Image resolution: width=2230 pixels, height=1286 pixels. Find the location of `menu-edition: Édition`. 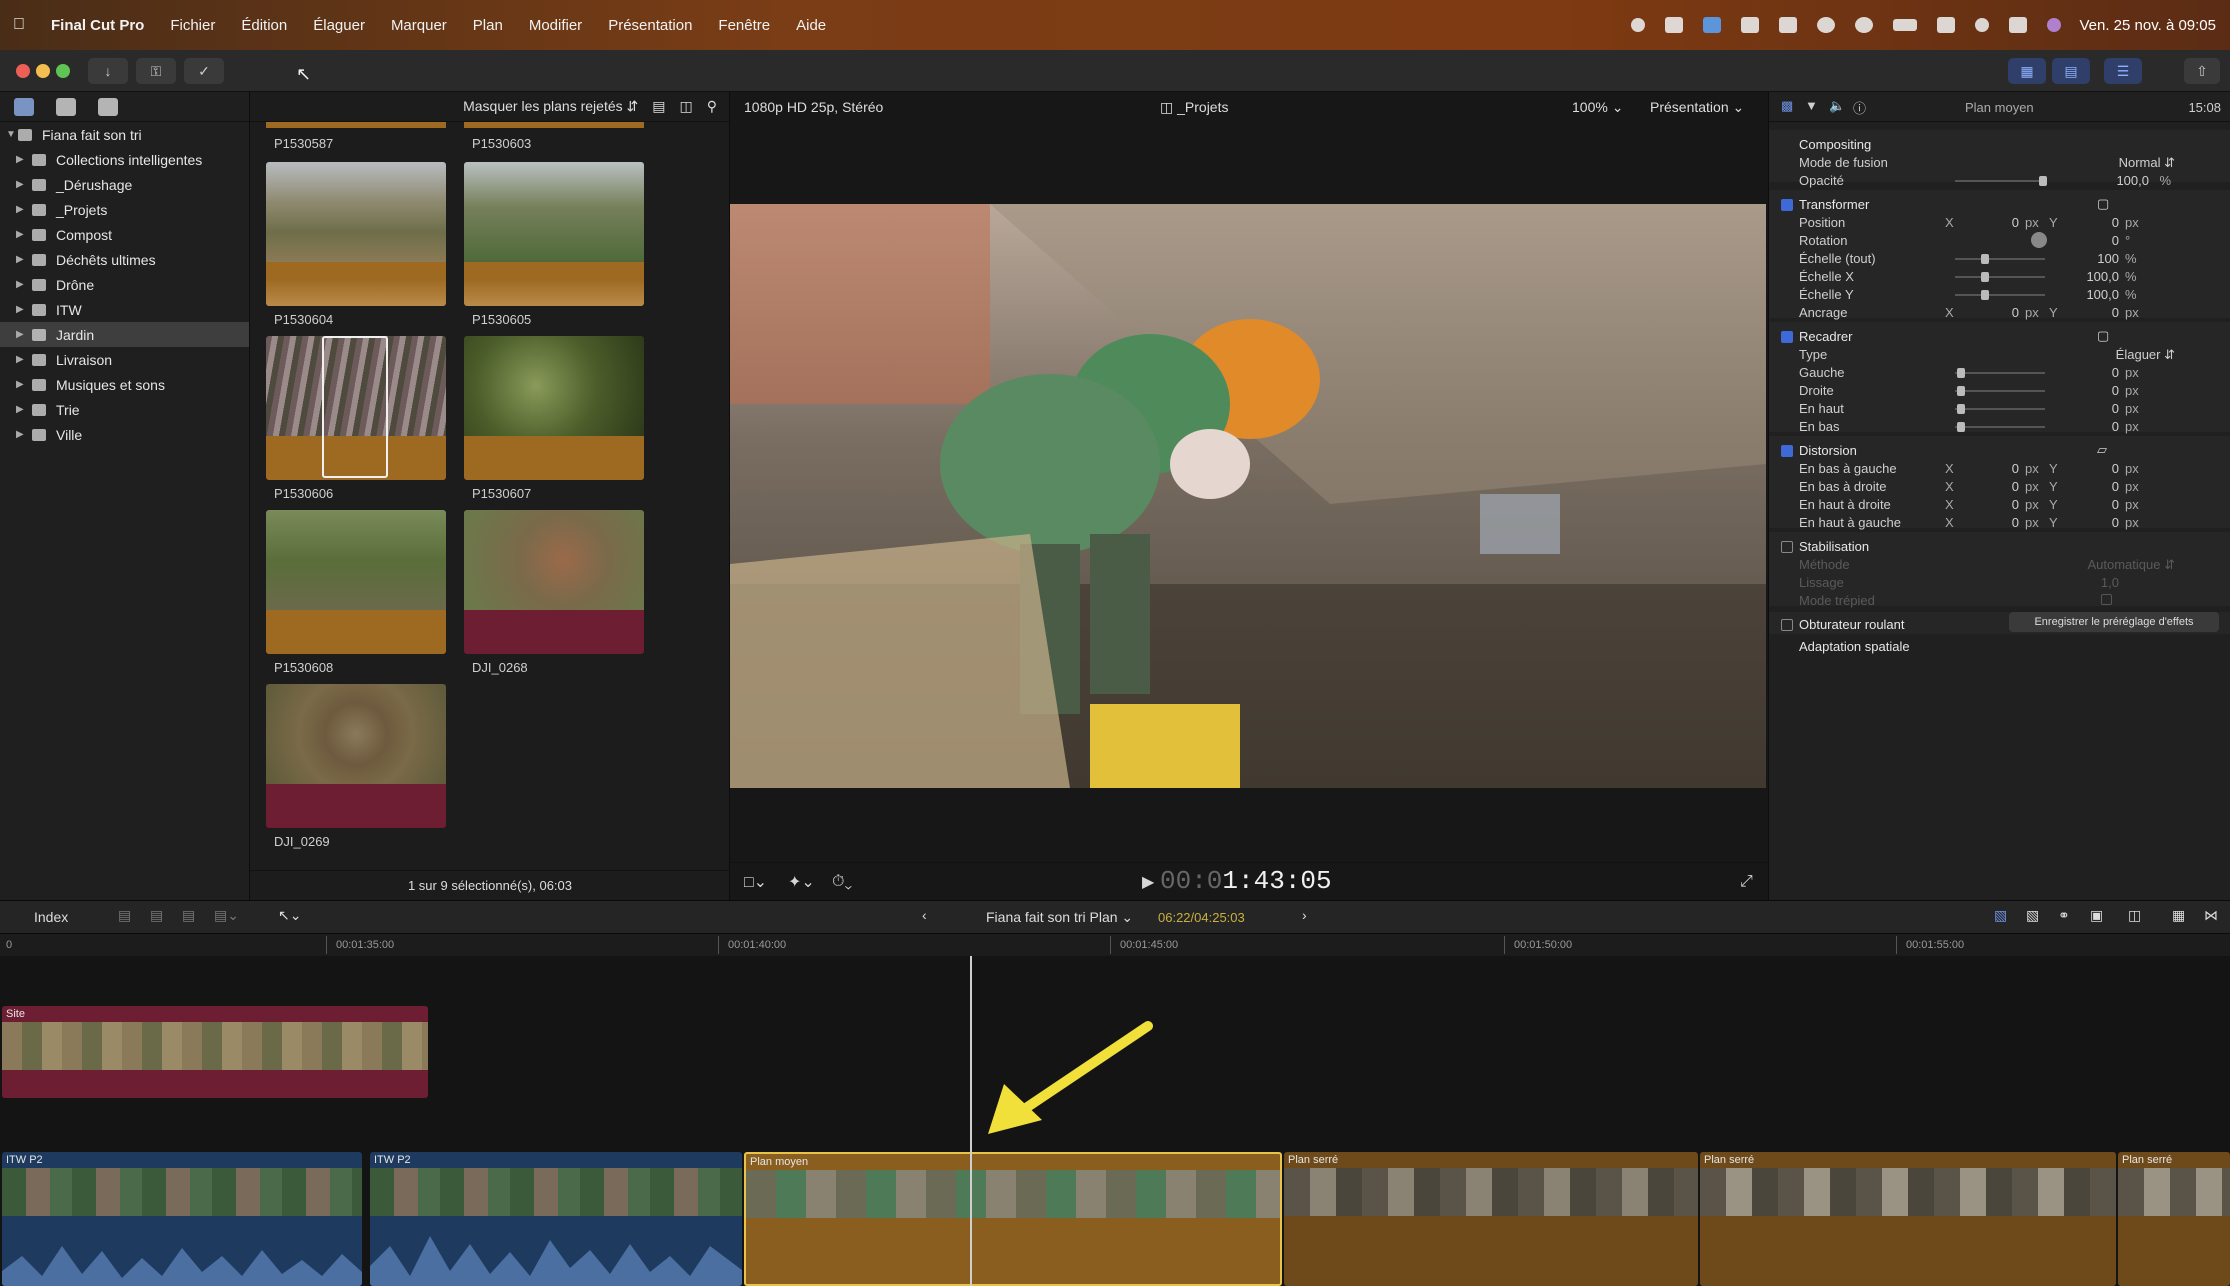

menu-edition: Édition is located at coordinates (264, 25).